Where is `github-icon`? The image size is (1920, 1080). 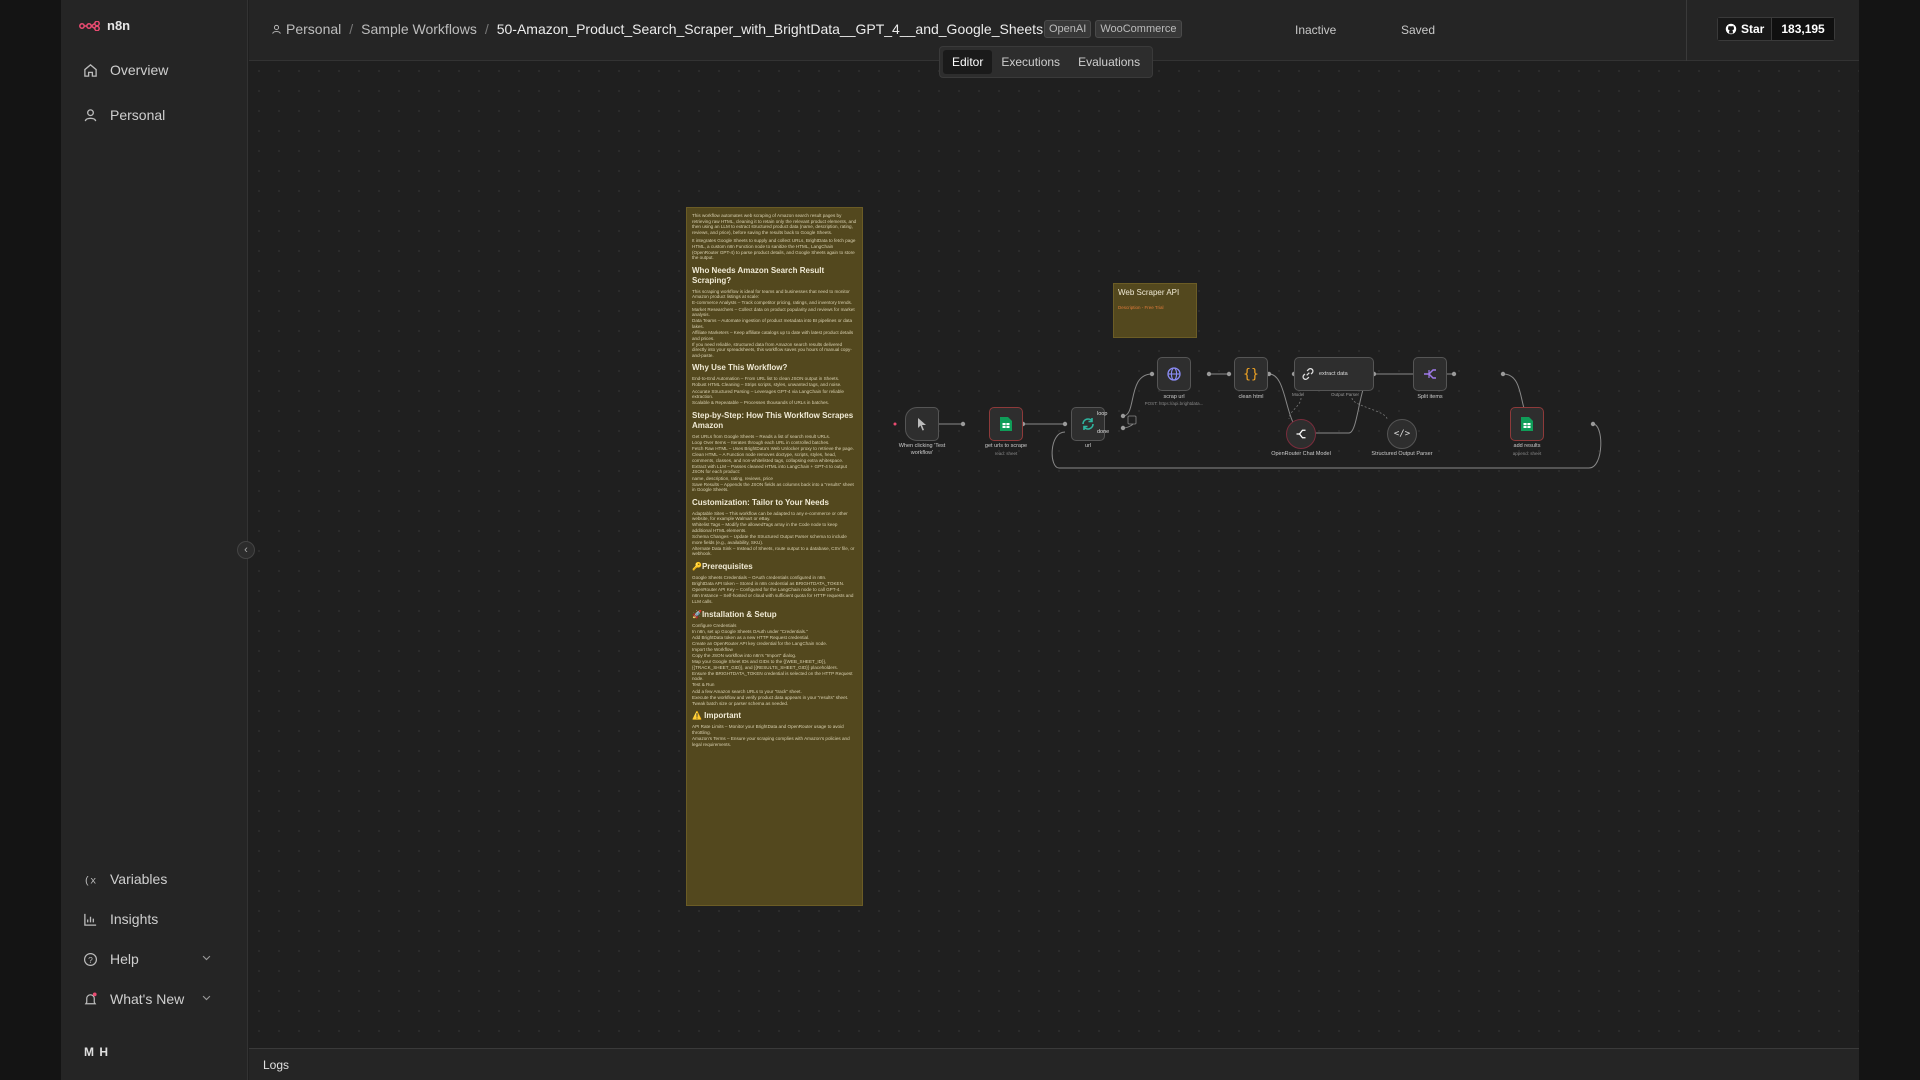
github-icon is located at coordinates (1731, 29).